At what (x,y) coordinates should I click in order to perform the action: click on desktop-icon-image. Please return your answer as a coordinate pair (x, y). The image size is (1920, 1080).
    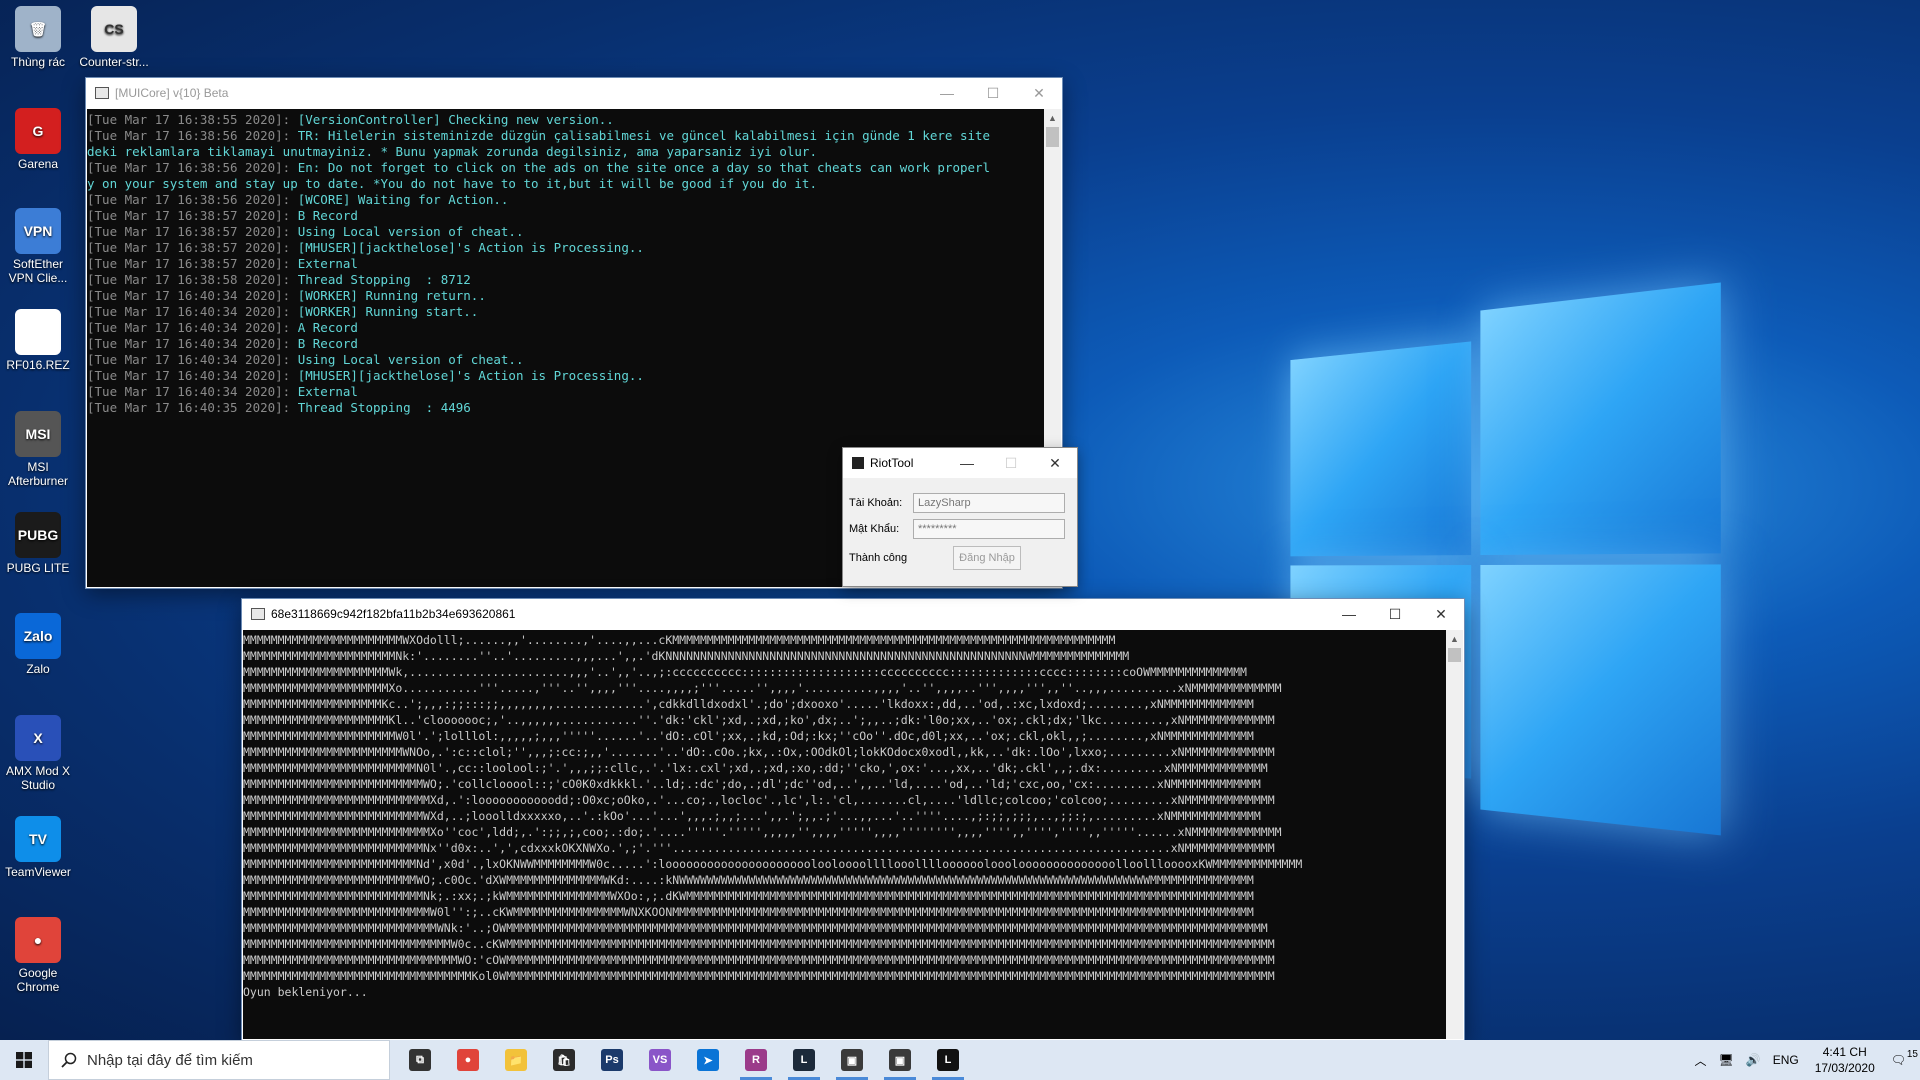
    Looking at the image, I should click on (38, 332).